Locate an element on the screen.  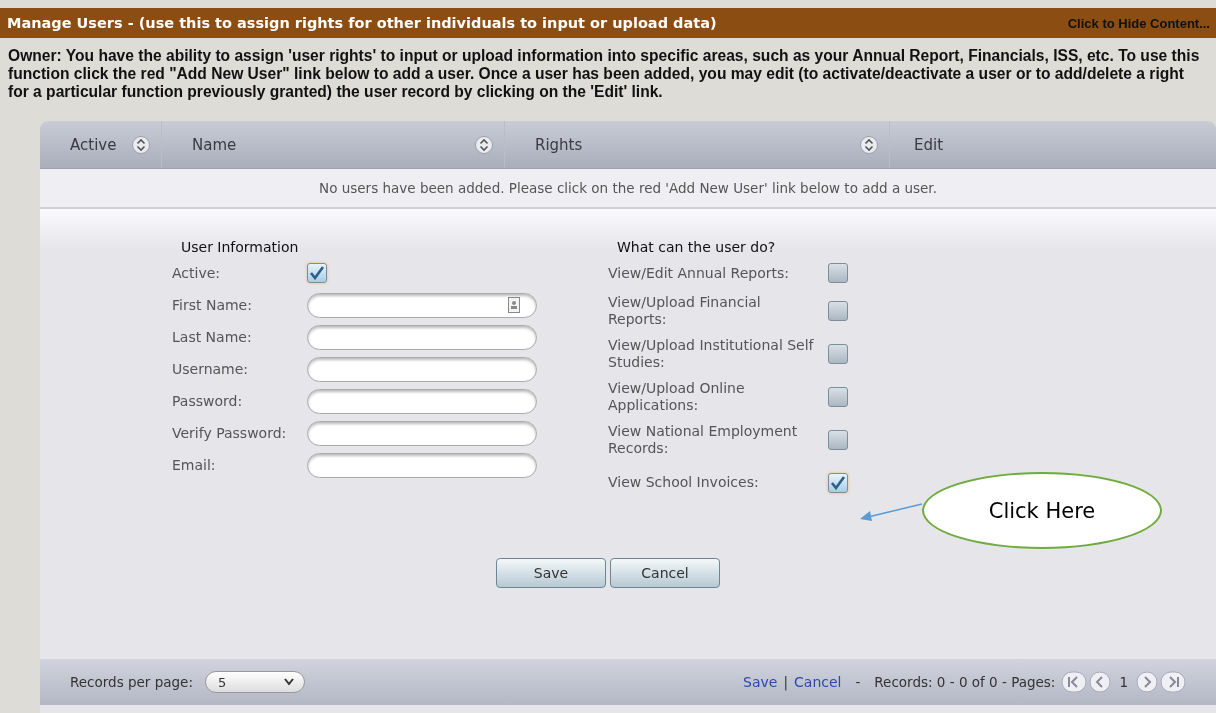
save-button: Save is located at coordinates (551, 573).